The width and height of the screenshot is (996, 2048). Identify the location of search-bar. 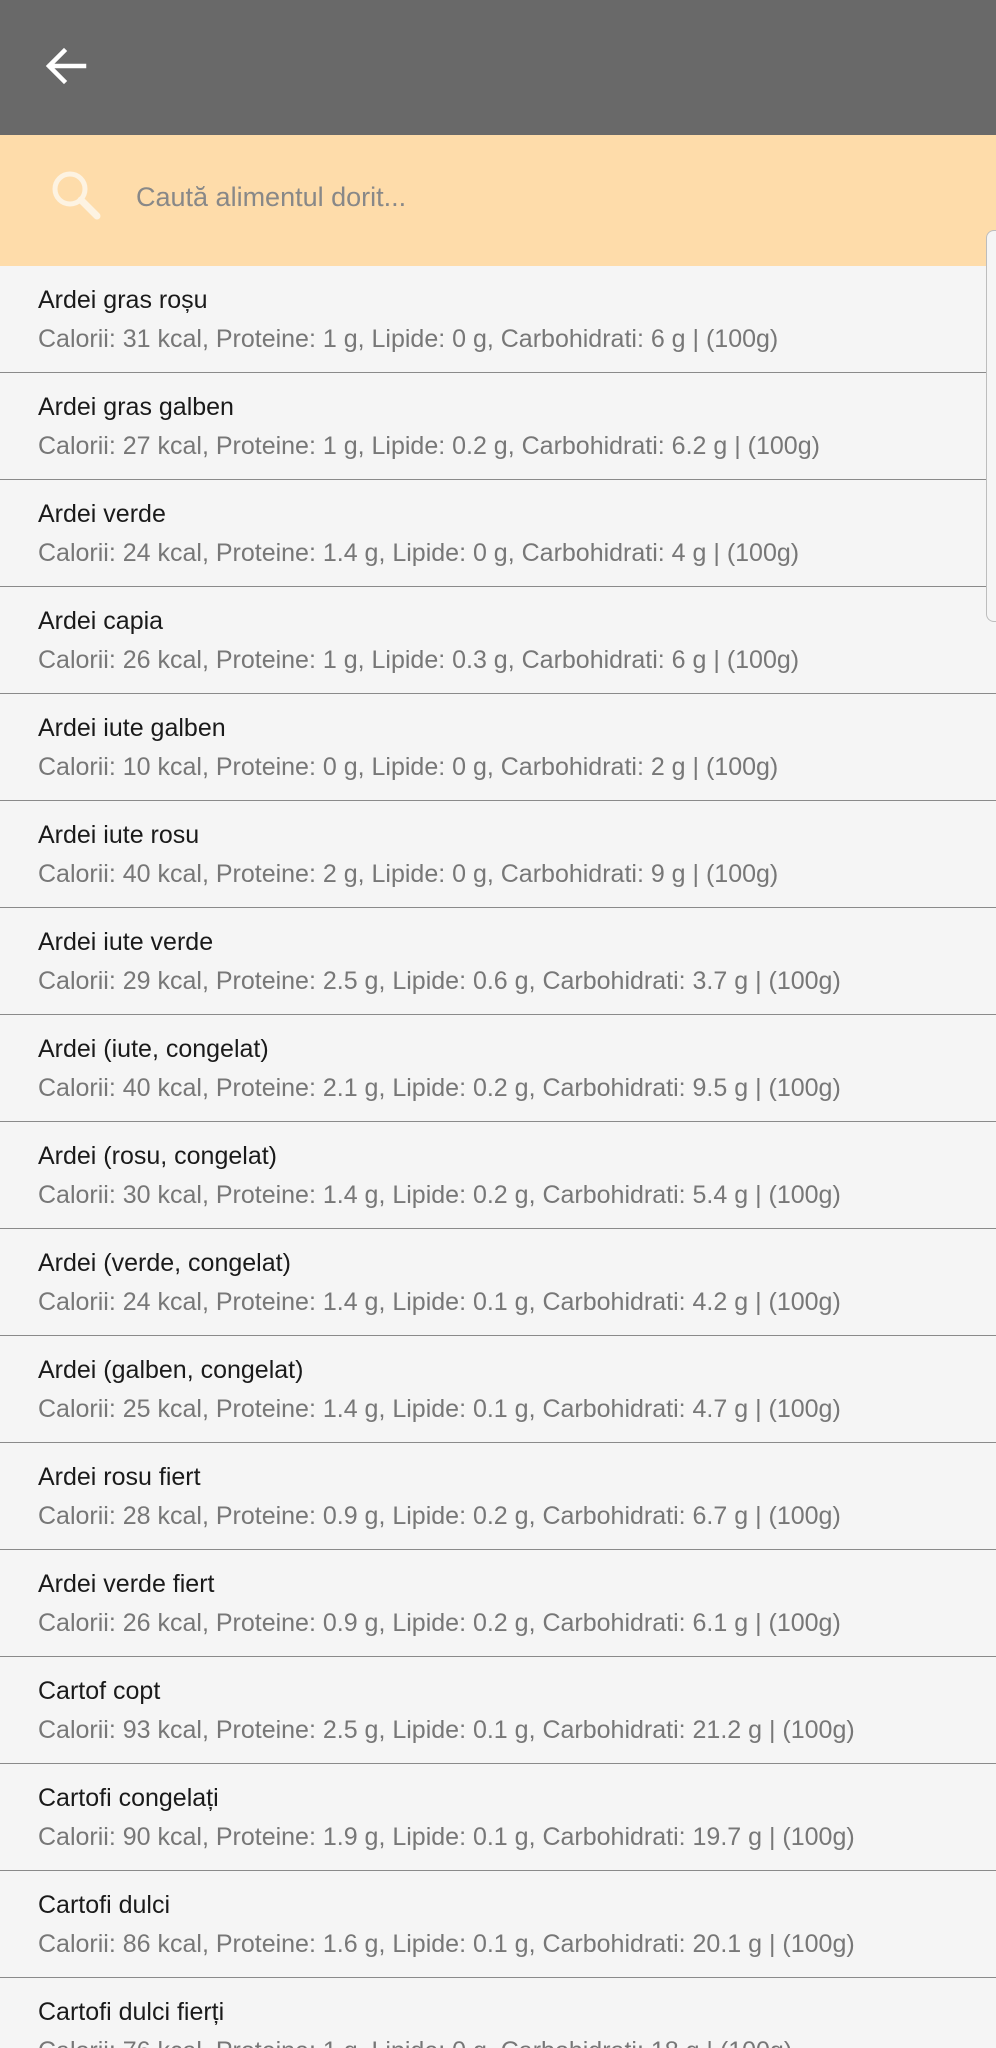
(498, 200).